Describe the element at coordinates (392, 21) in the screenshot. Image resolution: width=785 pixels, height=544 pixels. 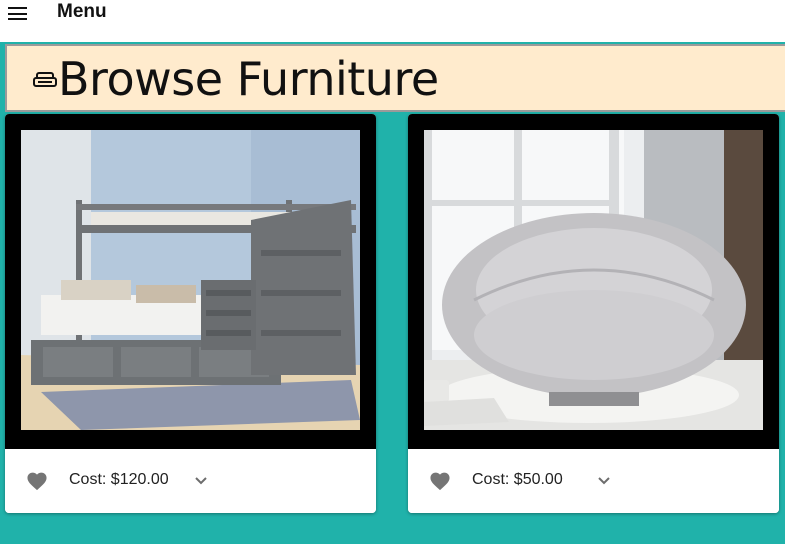
I see `app-bar: Menu` at that location.